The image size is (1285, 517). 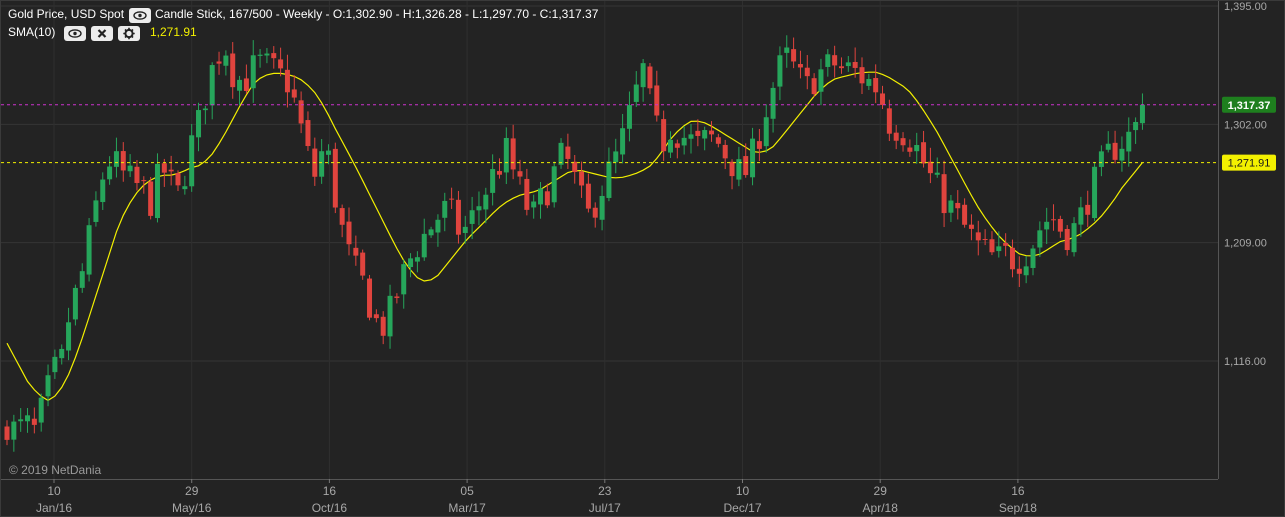 I want to click on indicator-remove-button, so click(x=102, y=33).